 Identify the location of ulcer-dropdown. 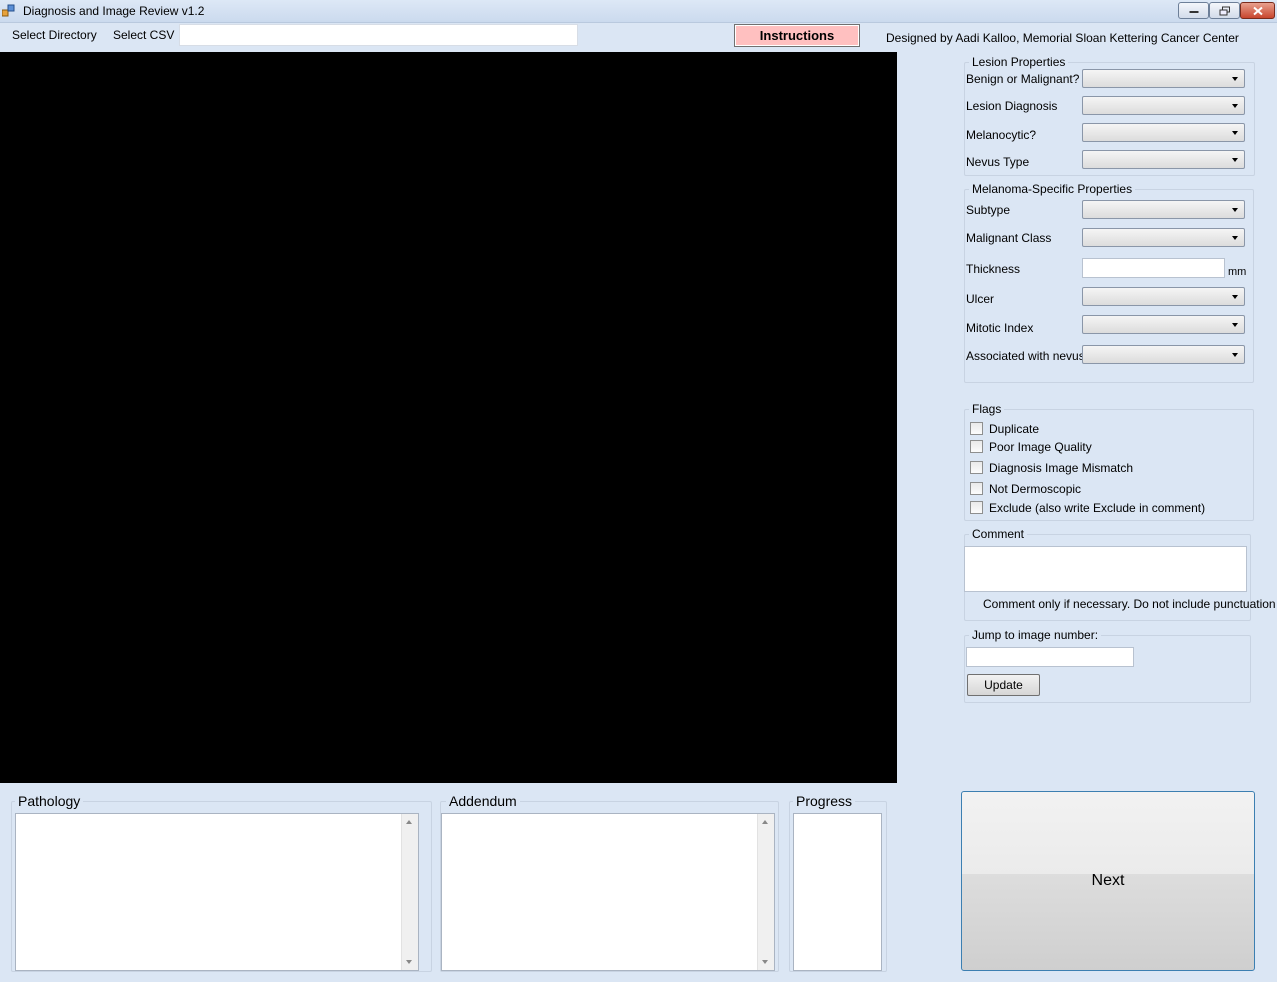
(1163, 296).